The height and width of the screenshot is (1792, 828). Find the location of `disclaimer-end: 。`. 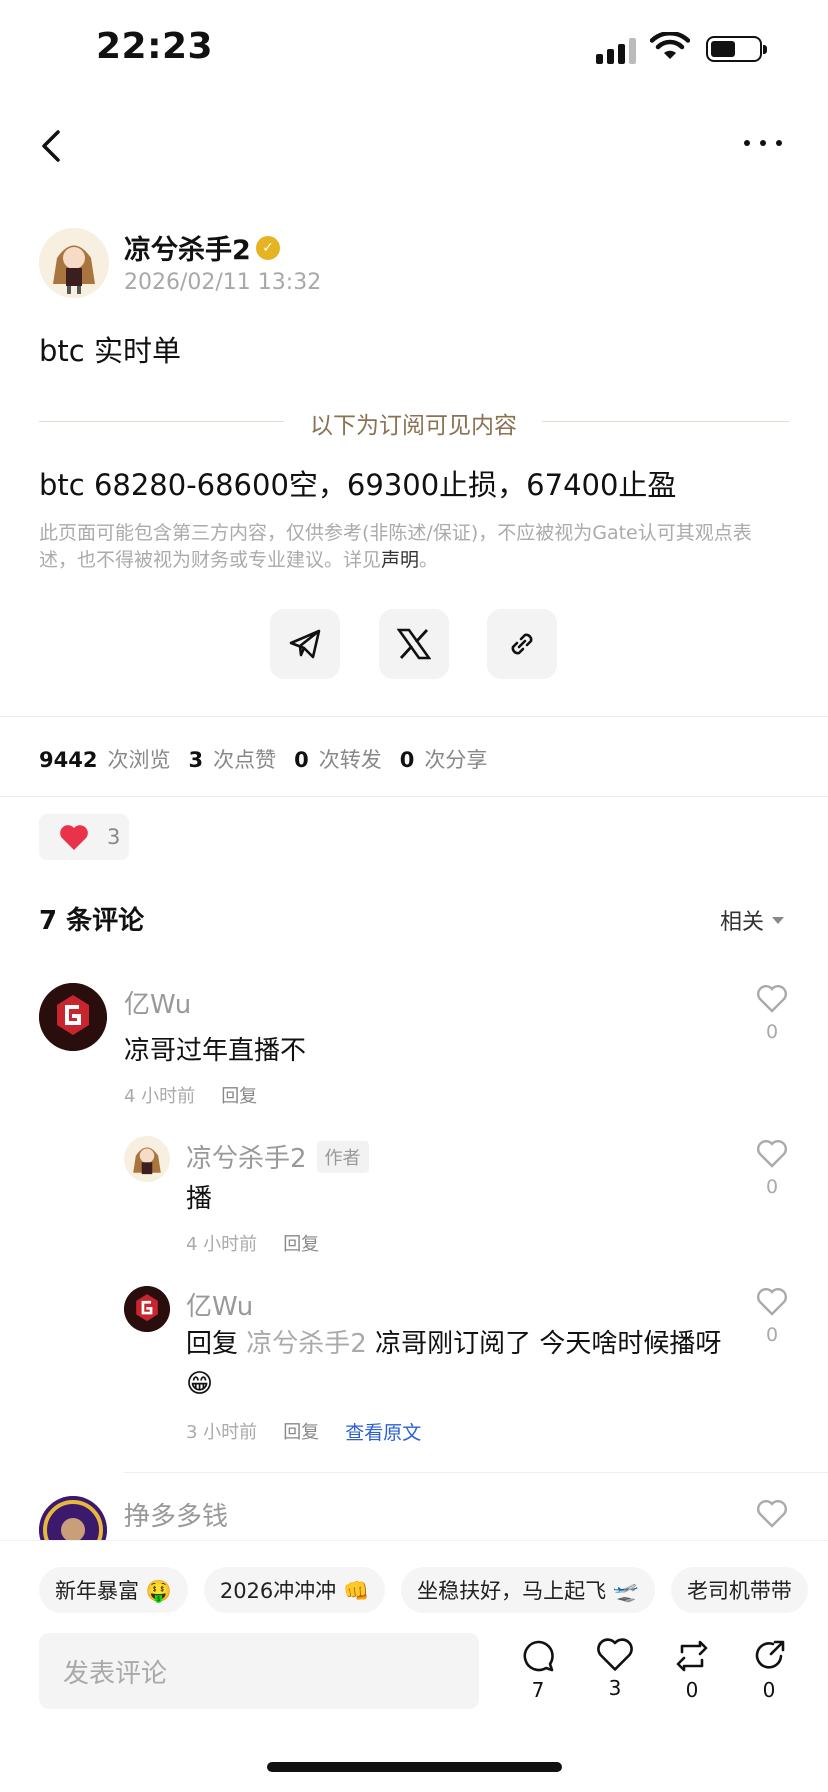

disclaimer-end: 。 is located at coordinates (429, 560).